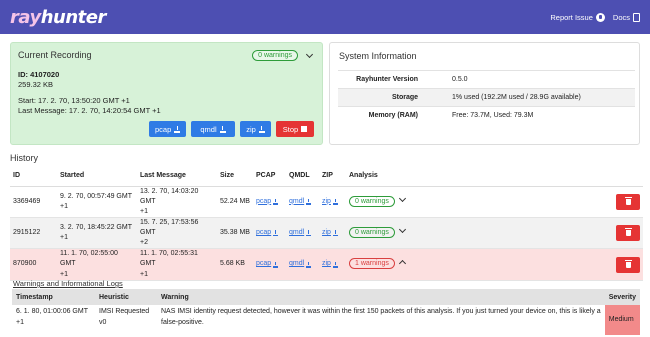  Describe the element at coordinates (378, 56) in the screenshot. I see `system-information-title: System Information` at that location.